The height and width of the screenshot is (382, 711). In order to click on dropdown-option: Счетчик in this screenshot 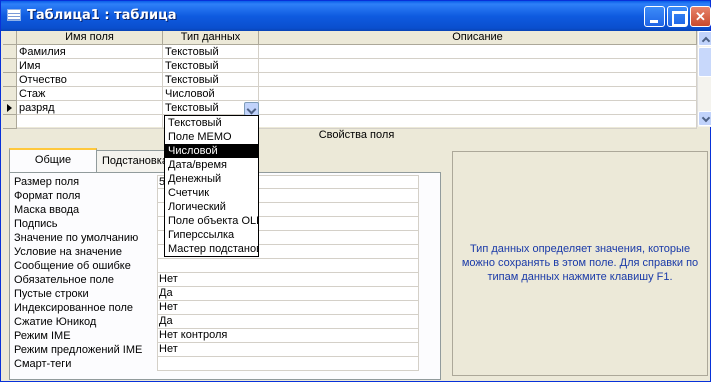, I will do `click(211, 193)`.